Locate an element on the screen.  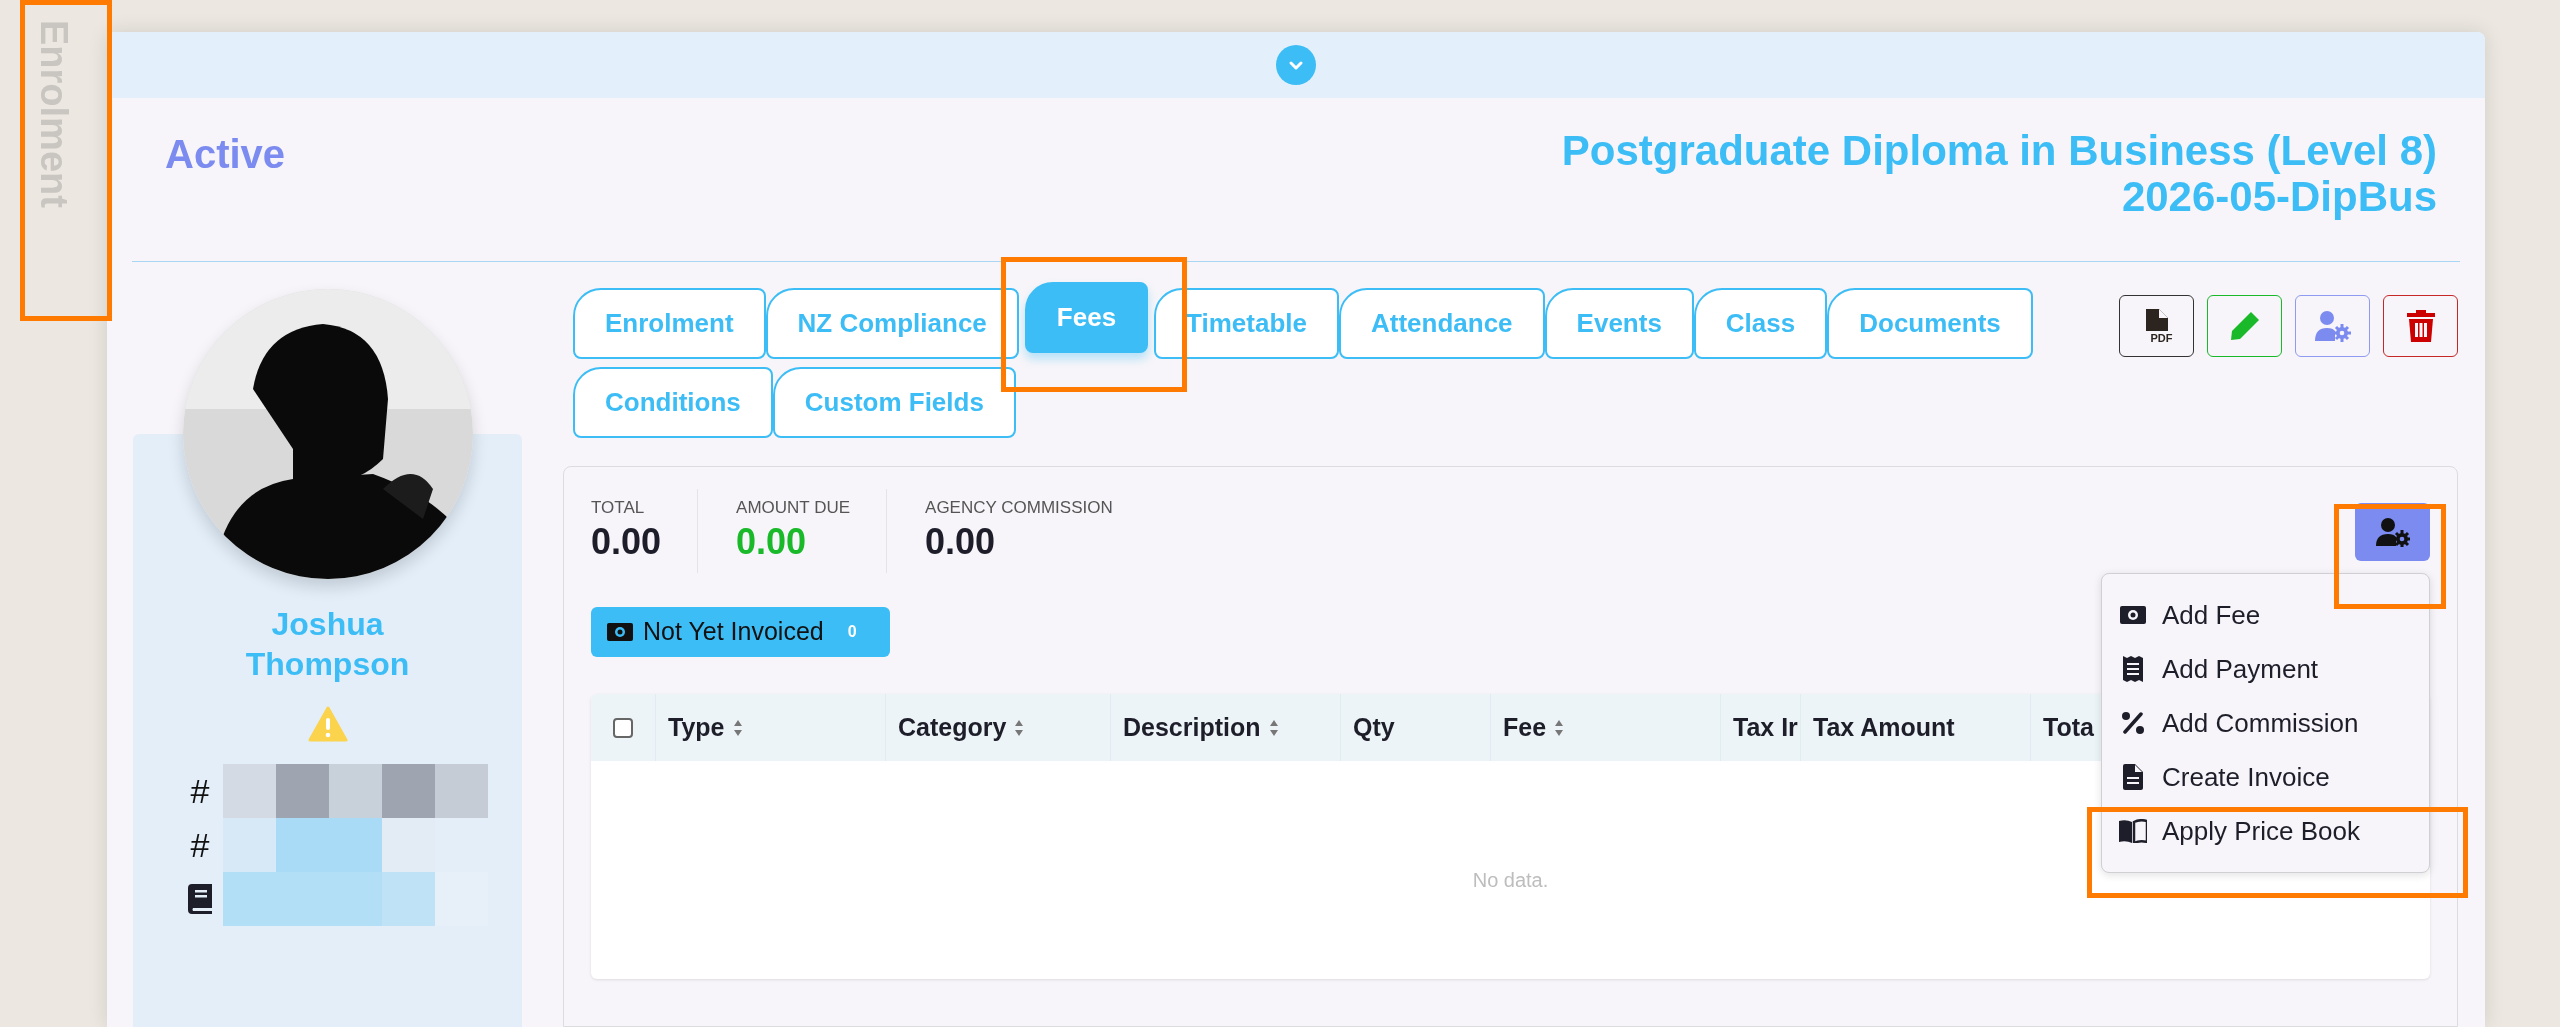
receipt-icon is located at coordinates (2133, 669).